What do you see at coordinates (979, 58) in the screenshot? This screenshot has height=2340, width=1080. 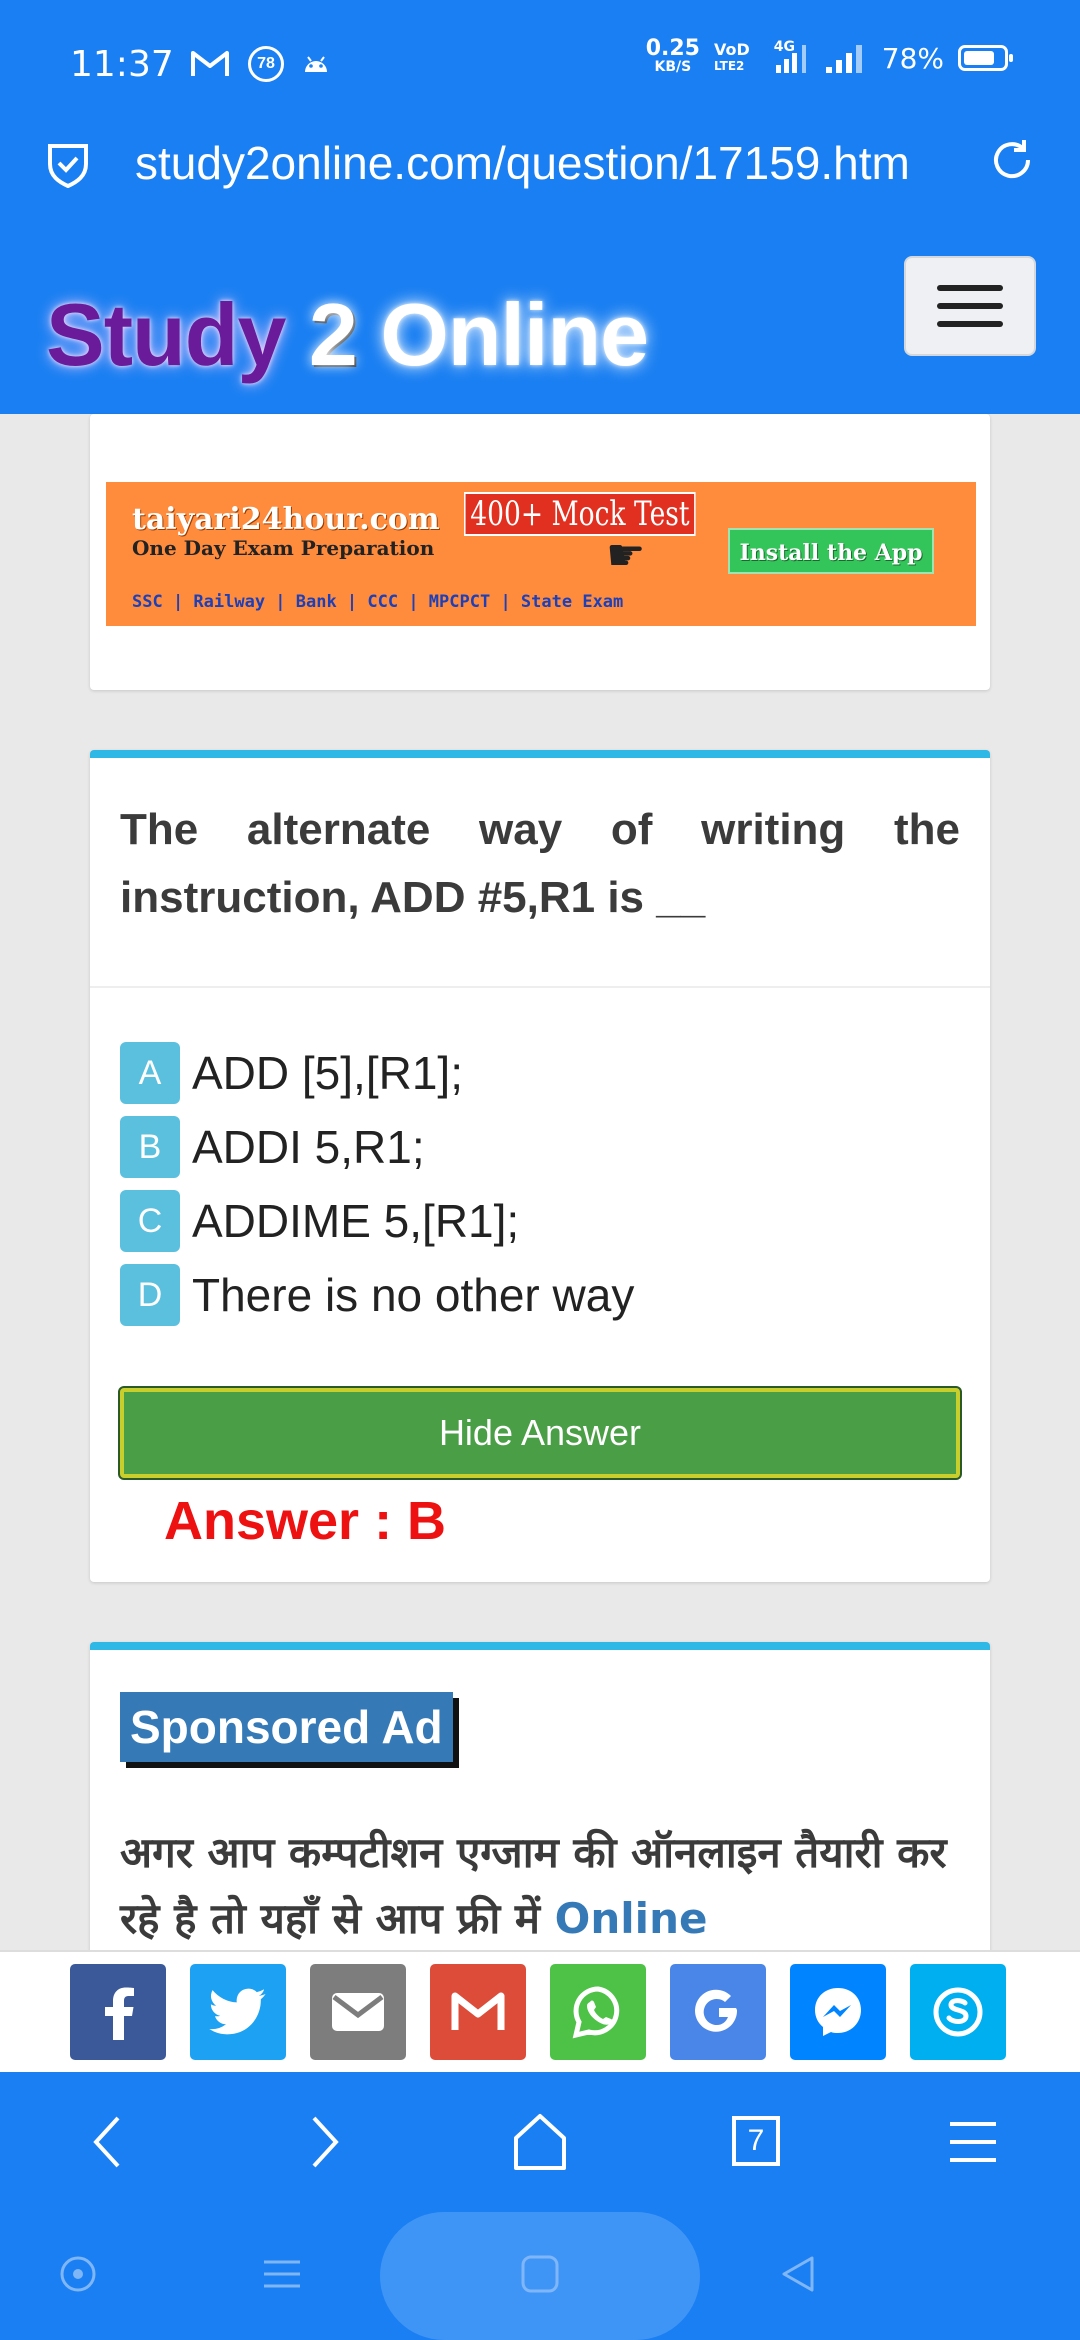 I see `battery-level-fill` at bounding box center [979, 58].